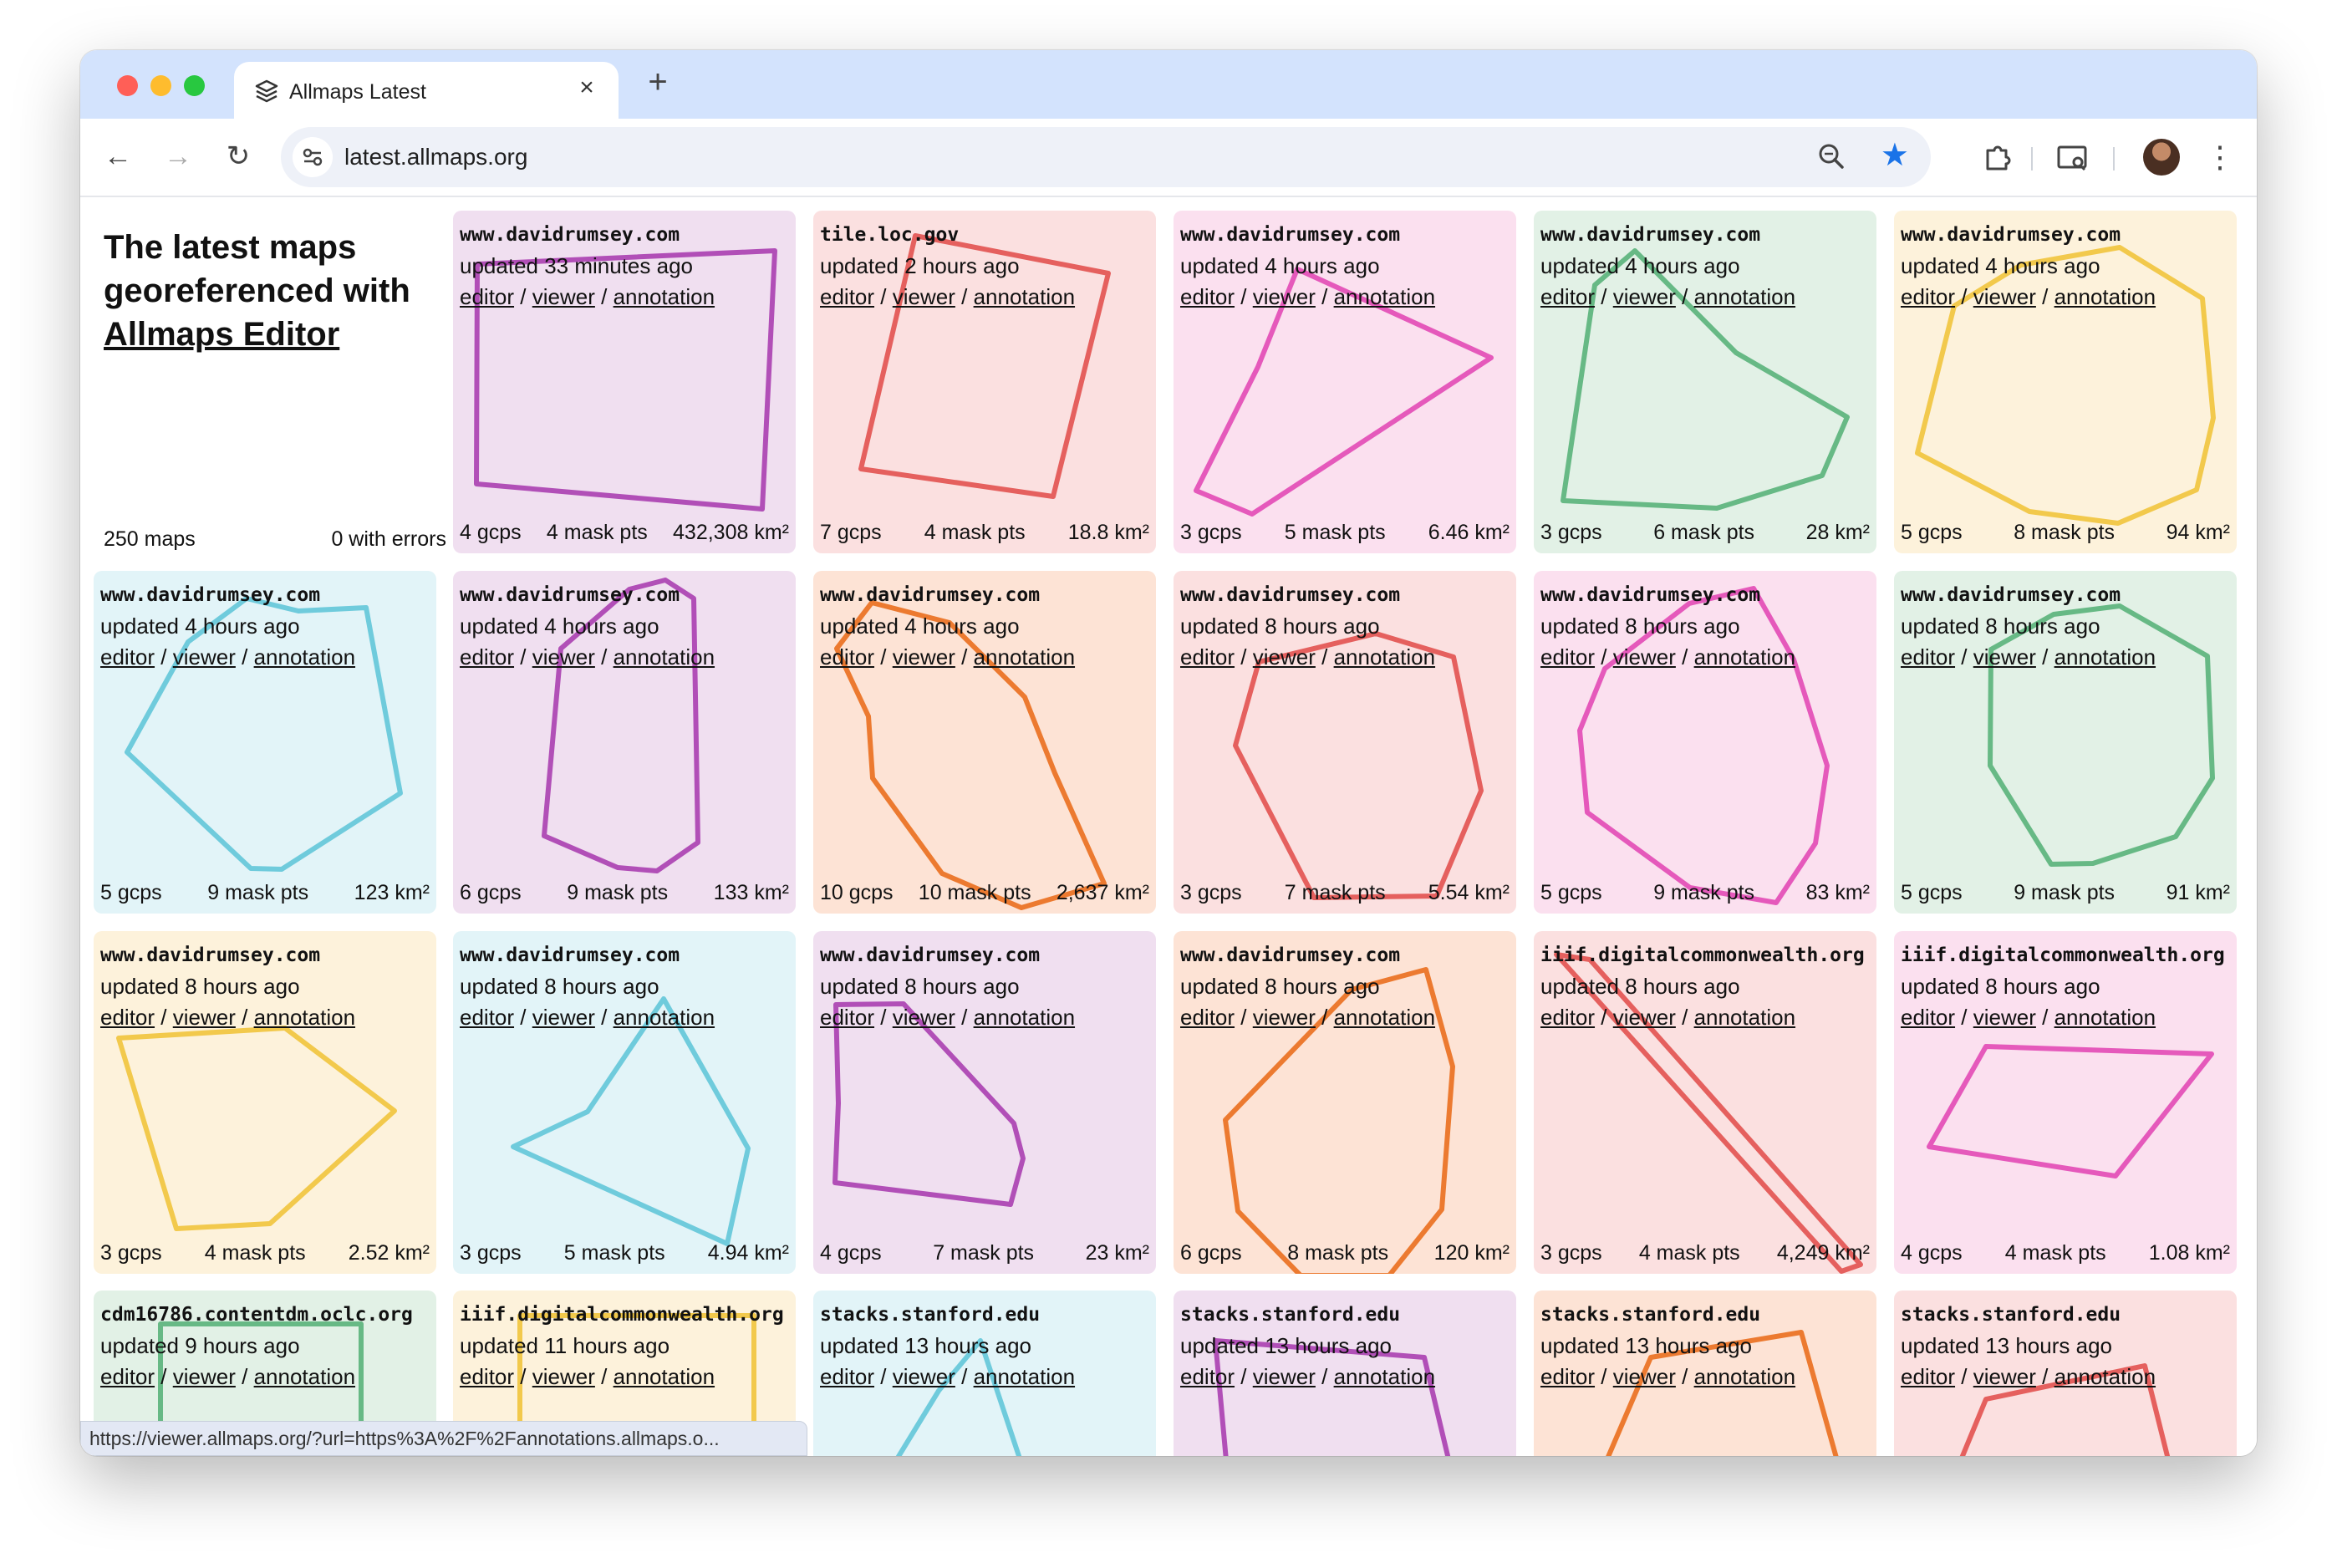  I want to click on mask-points-count: 8 mask pts, so click(2065, 532).